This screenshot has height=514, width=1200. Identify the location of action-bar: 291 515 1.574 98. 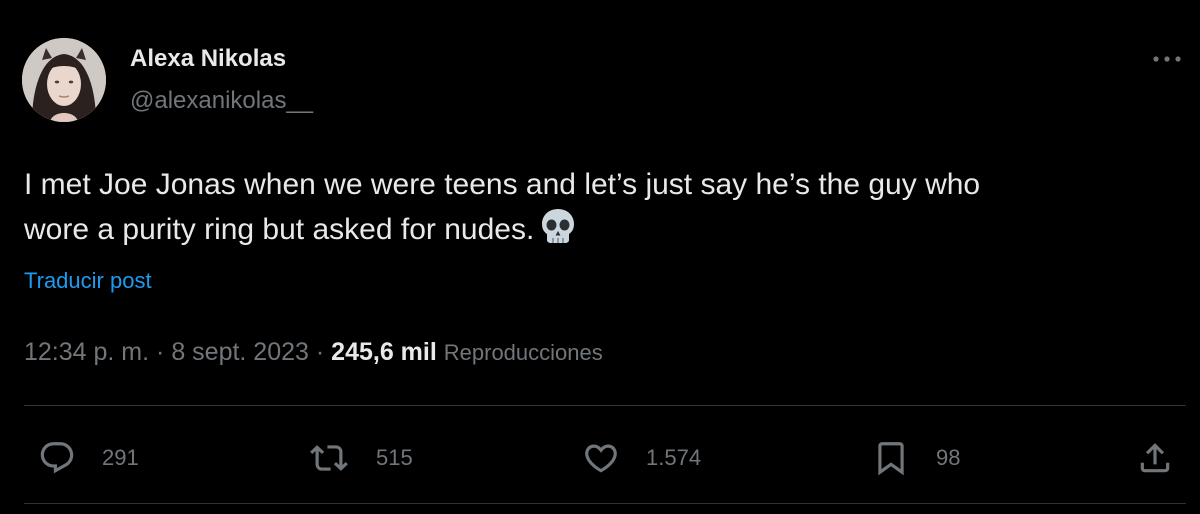
(600, 458).